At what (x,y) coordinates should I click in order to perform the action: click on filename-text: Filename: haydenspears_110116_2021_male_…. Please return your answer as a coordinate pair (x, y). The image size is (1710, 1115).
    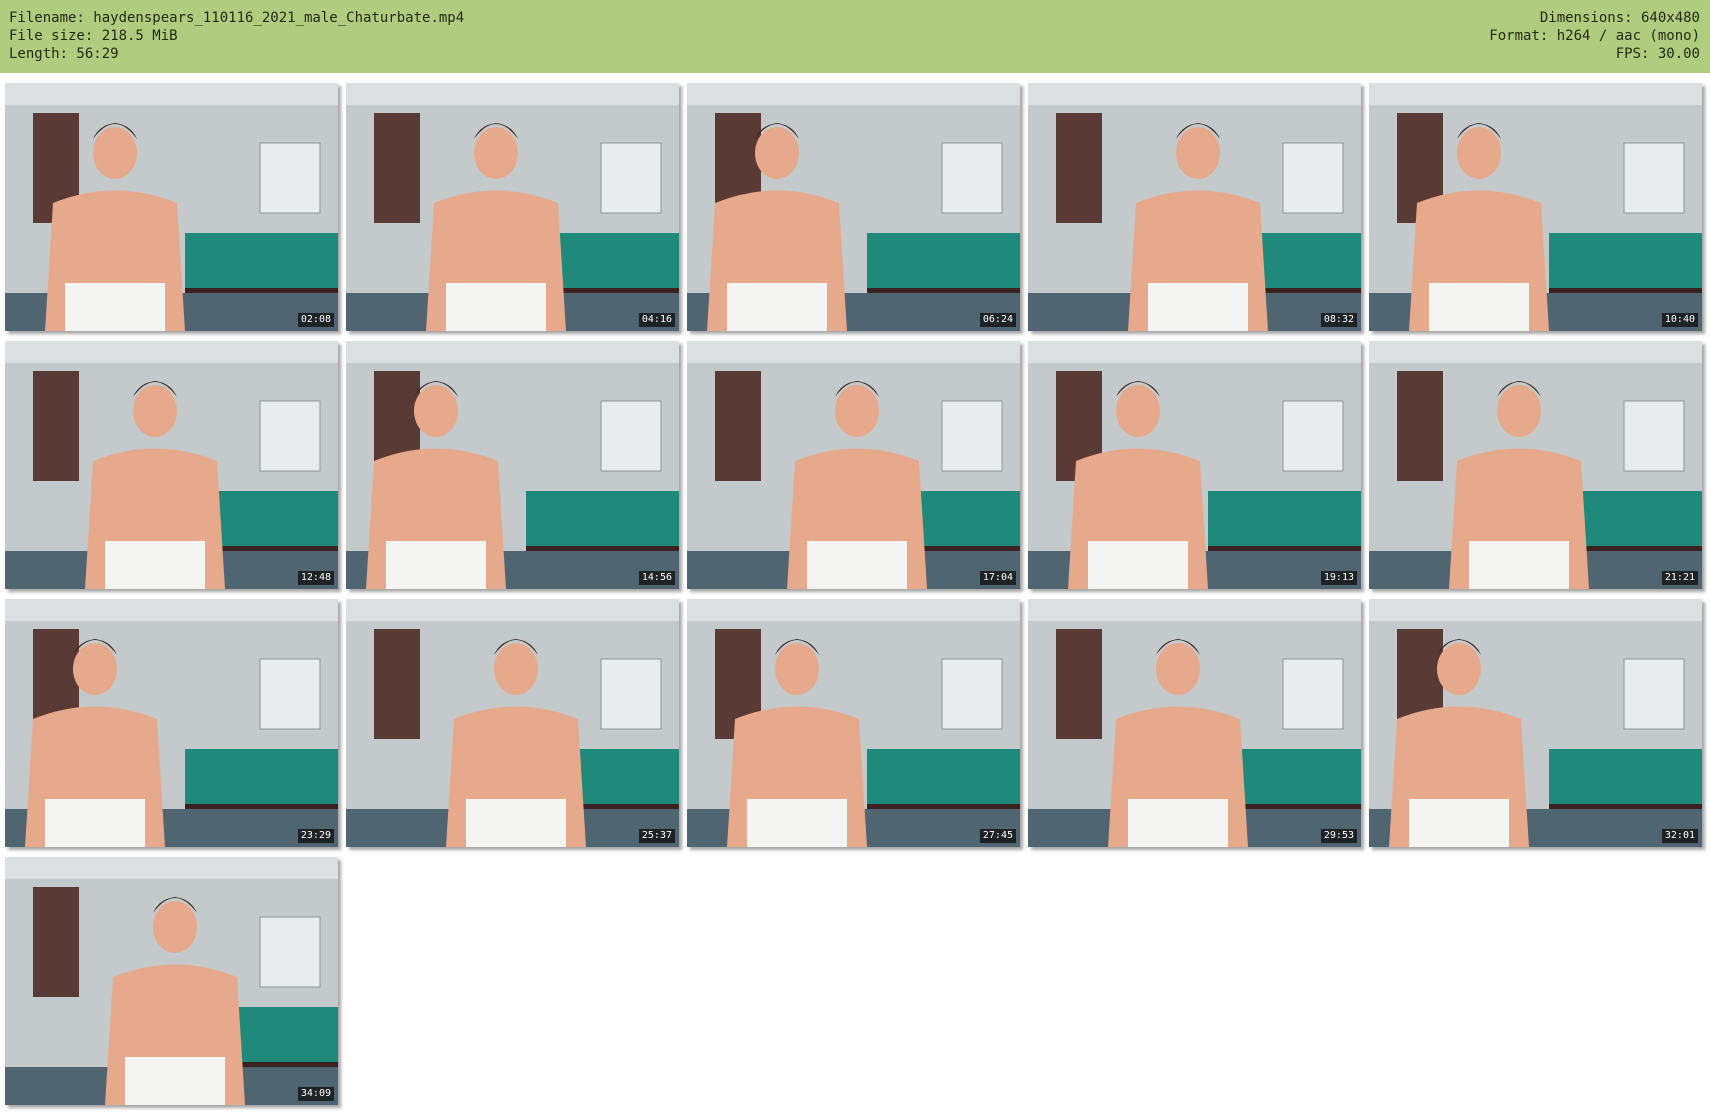
    Looking at the image, I should click on (237, 18).